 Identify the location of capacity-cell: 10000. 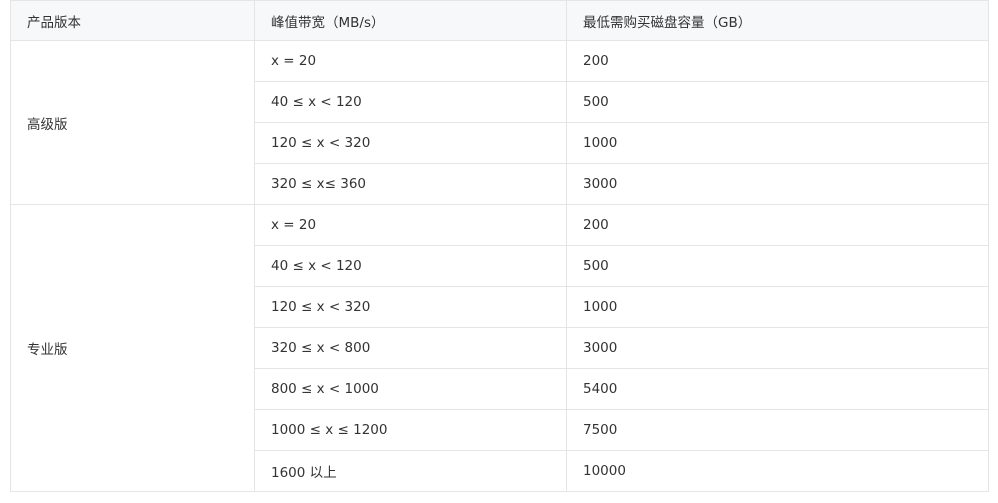
(777, 471).